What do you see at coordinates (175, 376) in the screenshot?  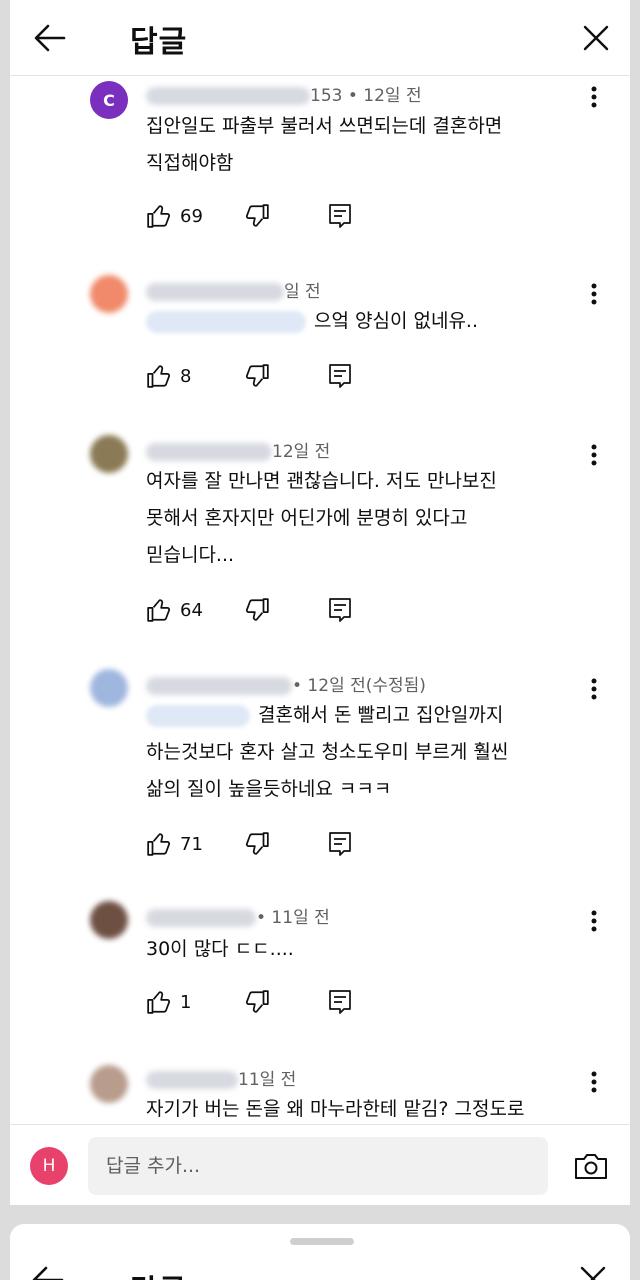 I see `like-button: 8` at bounding box center [175, 376].